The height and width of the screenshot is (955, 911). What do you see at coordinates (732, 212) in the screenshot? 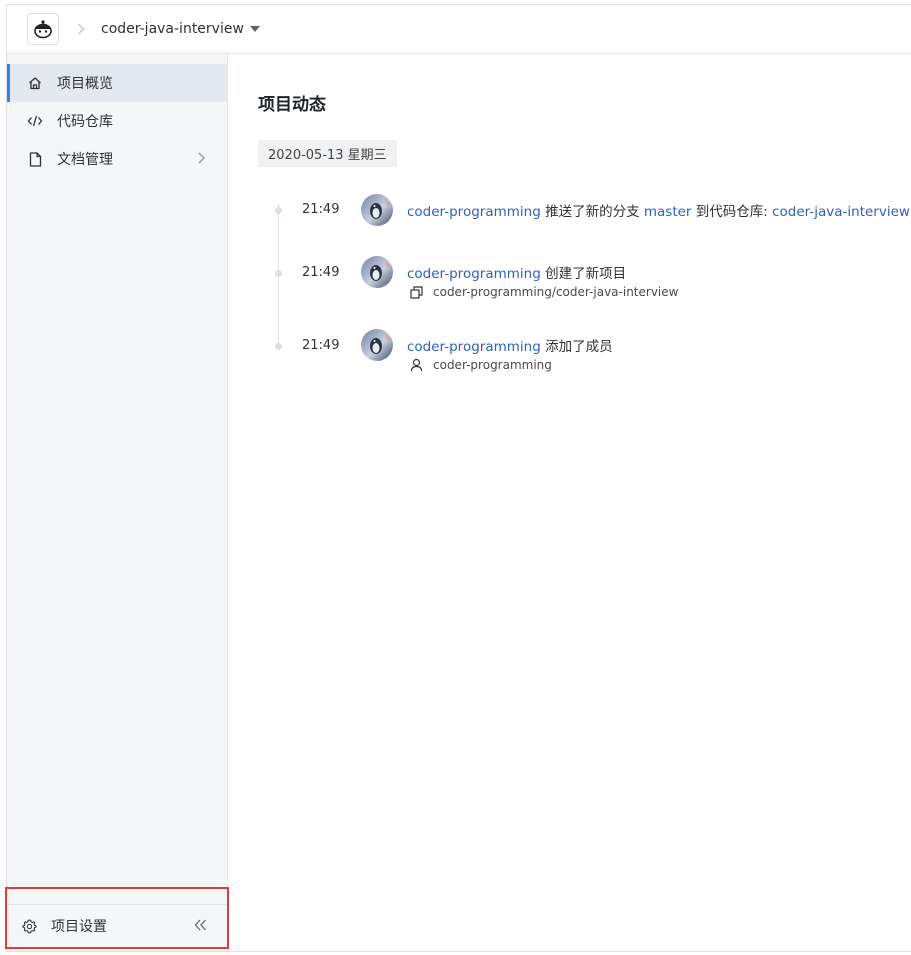
I see `activity-middle: 到代码仓库:` at bounding box center [732, 212].